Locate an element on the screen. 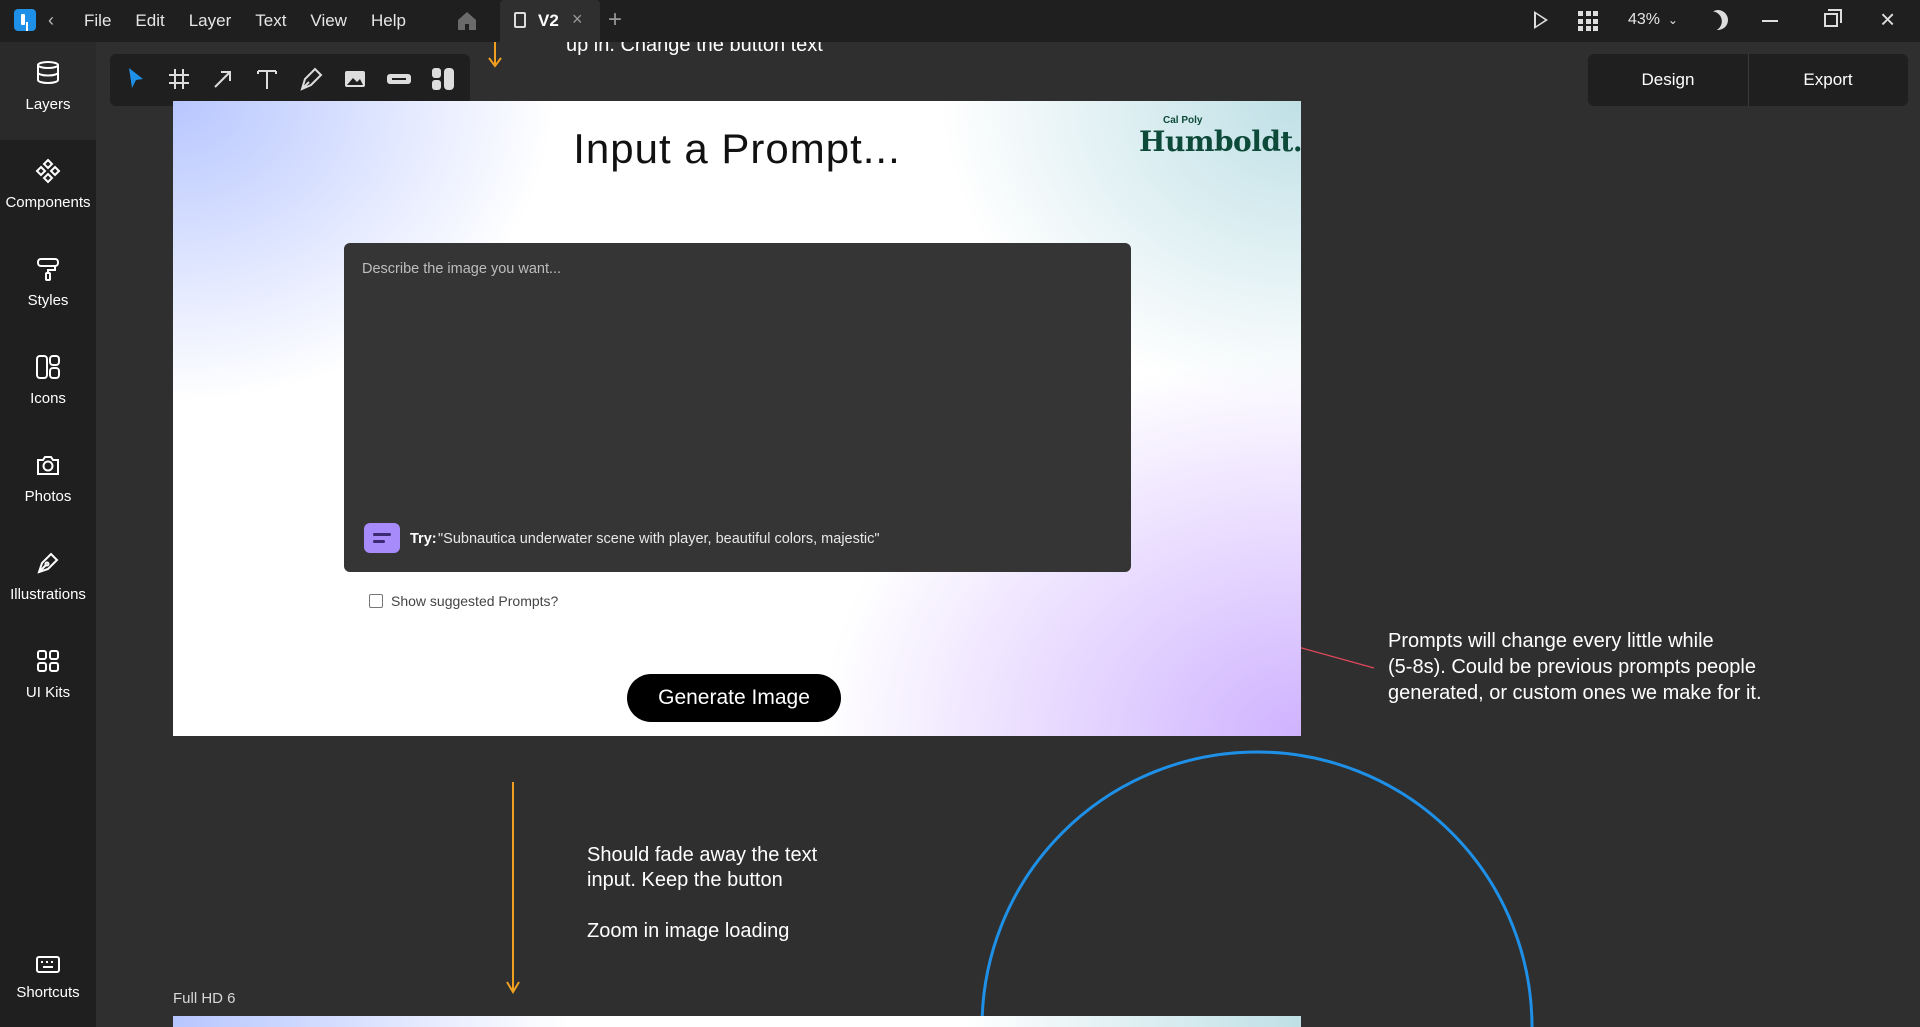 Image resolution: width=1920 pixels, height=1027 pixels. sidebar-item-label: Components is located at coordinates (48, 202).